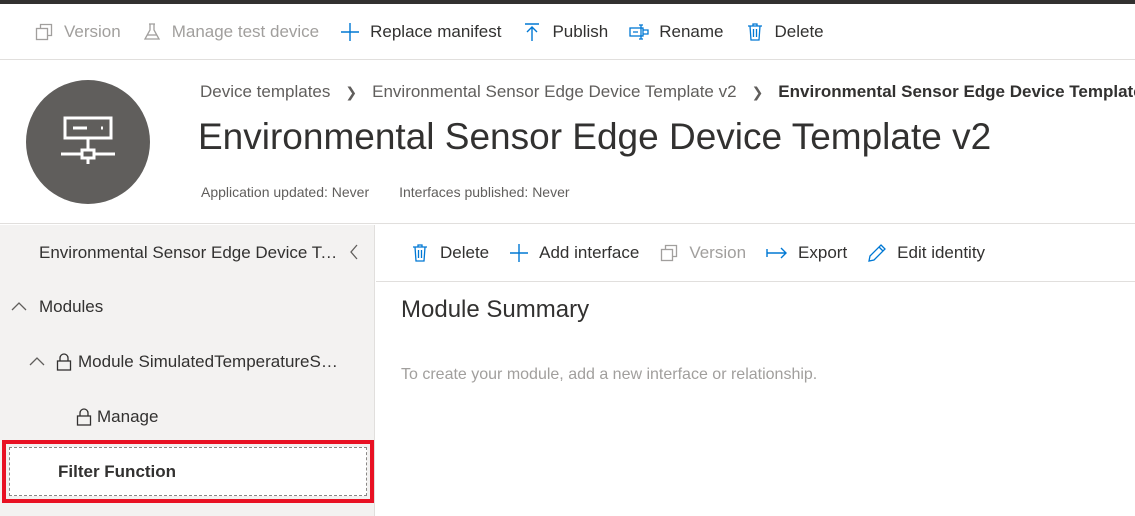 Image resolution: width=1135 pixels, height=516 pixels. What do you see at coordinates (823, 252) in the screenshot?
I see `export-label: Export` at bounding box center [823, 252].